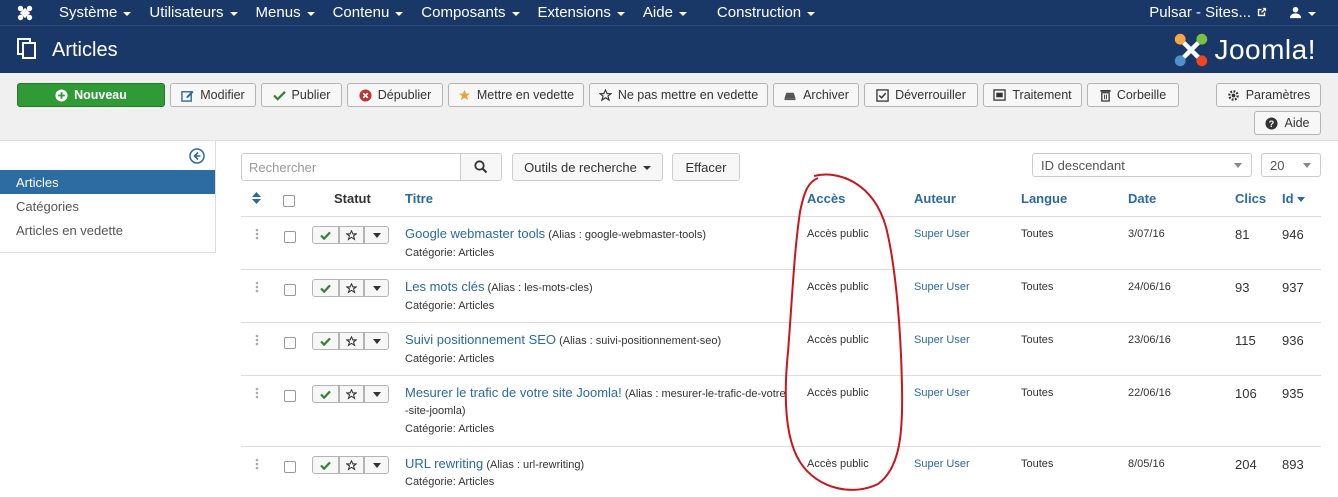  What do you see at coordinates (213, 95) in the screenshot?
I see `edit-button: Modifier` at bounding box center [213, 95].